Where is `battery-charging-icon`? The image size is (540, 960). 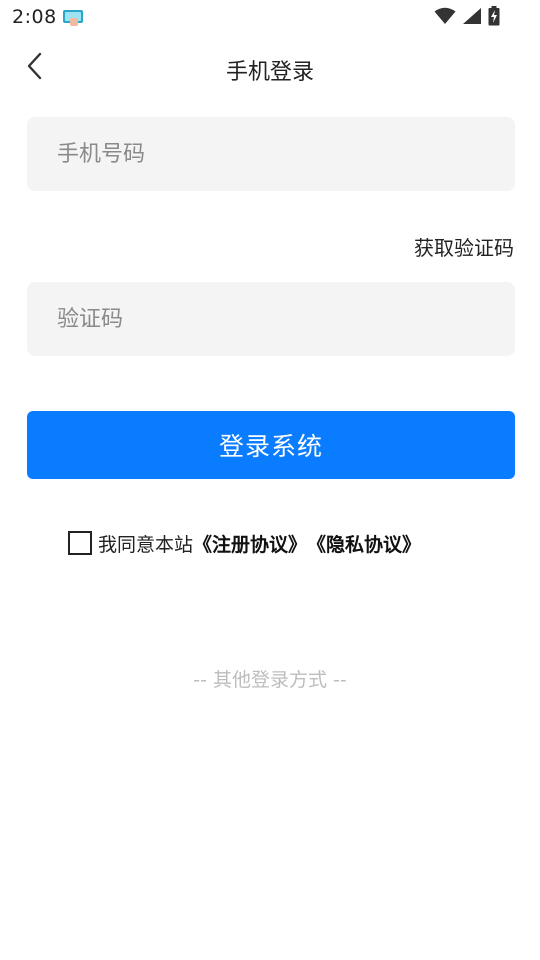 battery-charging-icon is located at coordinates (494, 18).